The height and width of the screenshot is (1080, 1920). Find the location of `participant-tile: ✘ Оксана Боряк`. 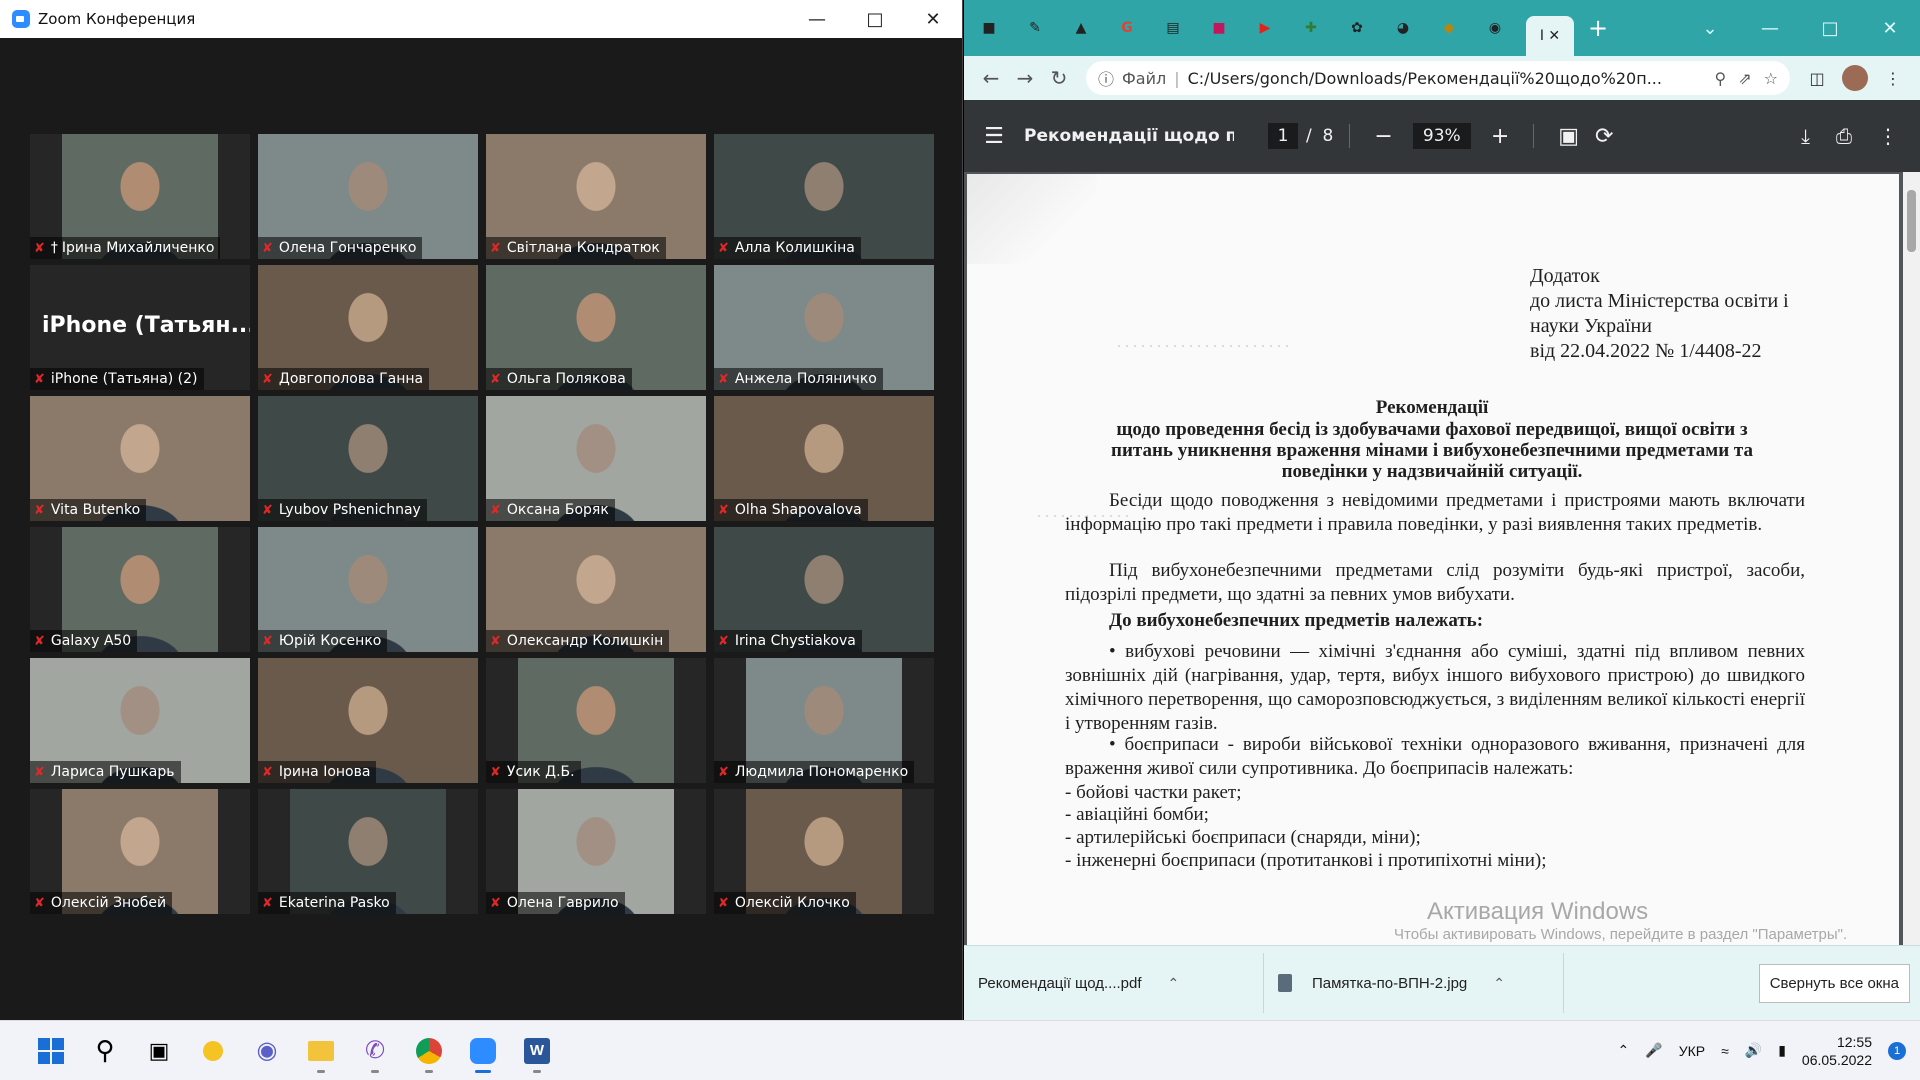

participant-tile: ✘ Оксана Боряк is located at coordinates (596, 458).